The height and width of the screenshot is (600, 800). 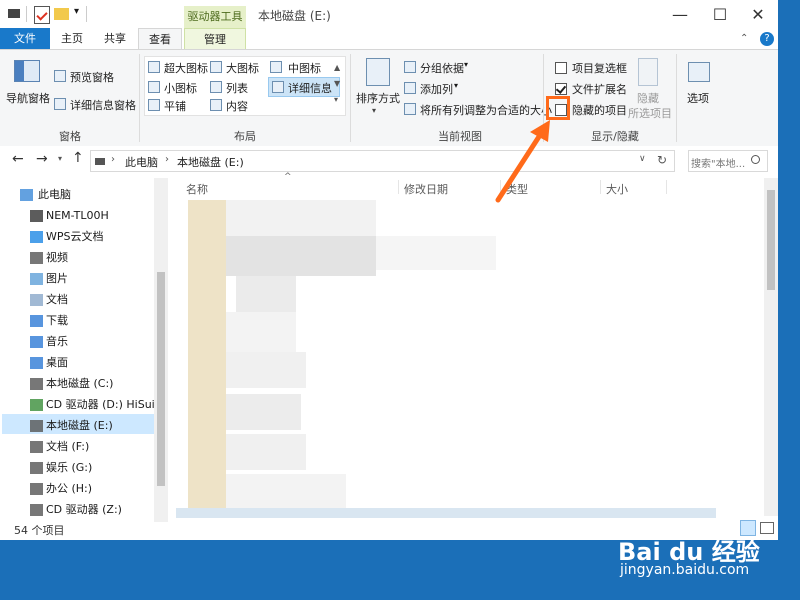 What do you see at coordinates (26, 195) in the screenshot?
I see `computer-icon` at bounding box center [26, 195].